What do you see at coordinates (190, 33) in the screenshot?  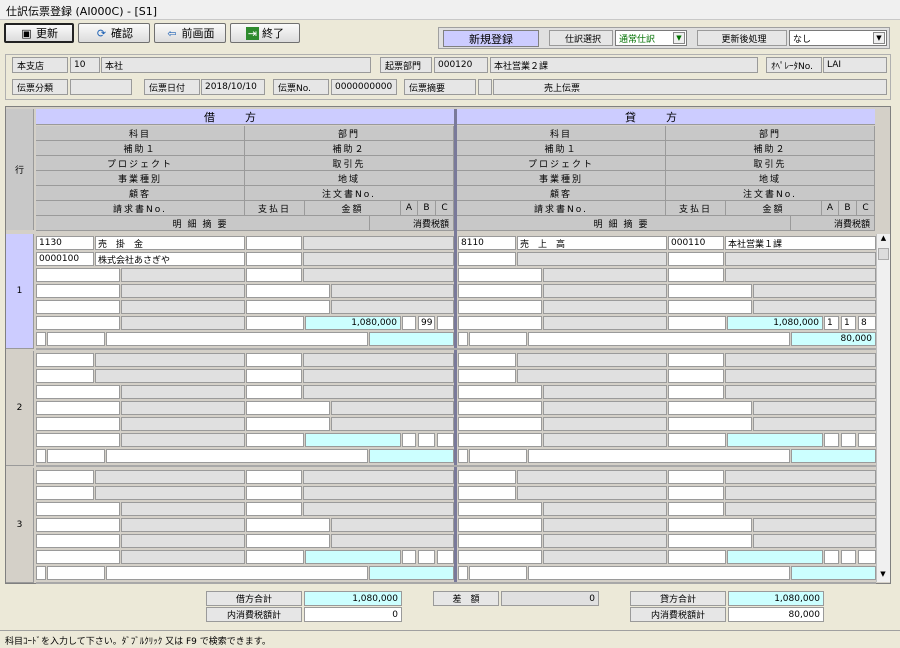 I see `prev-screen-button: ⇦ 前画面` at bounding box center [190, 33].